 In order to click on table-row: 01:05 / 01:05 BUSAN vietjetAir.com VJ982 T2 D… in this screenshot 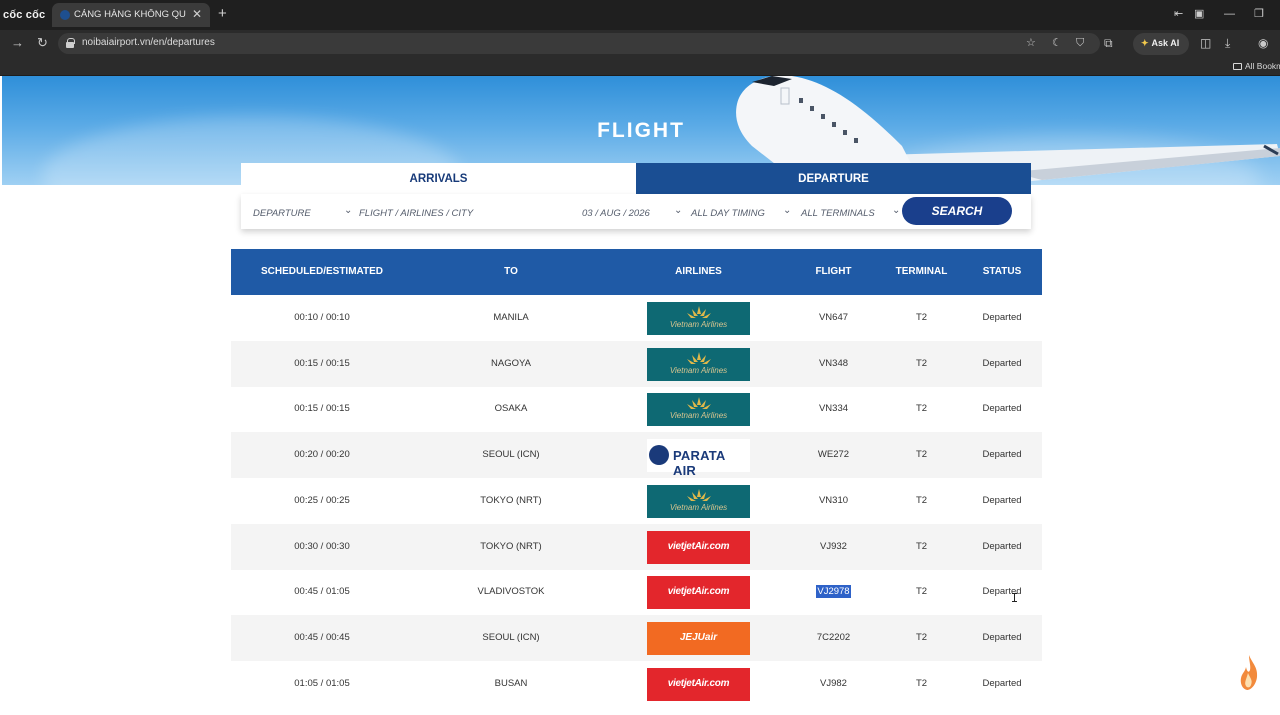, I will do `click(636, 684)`.